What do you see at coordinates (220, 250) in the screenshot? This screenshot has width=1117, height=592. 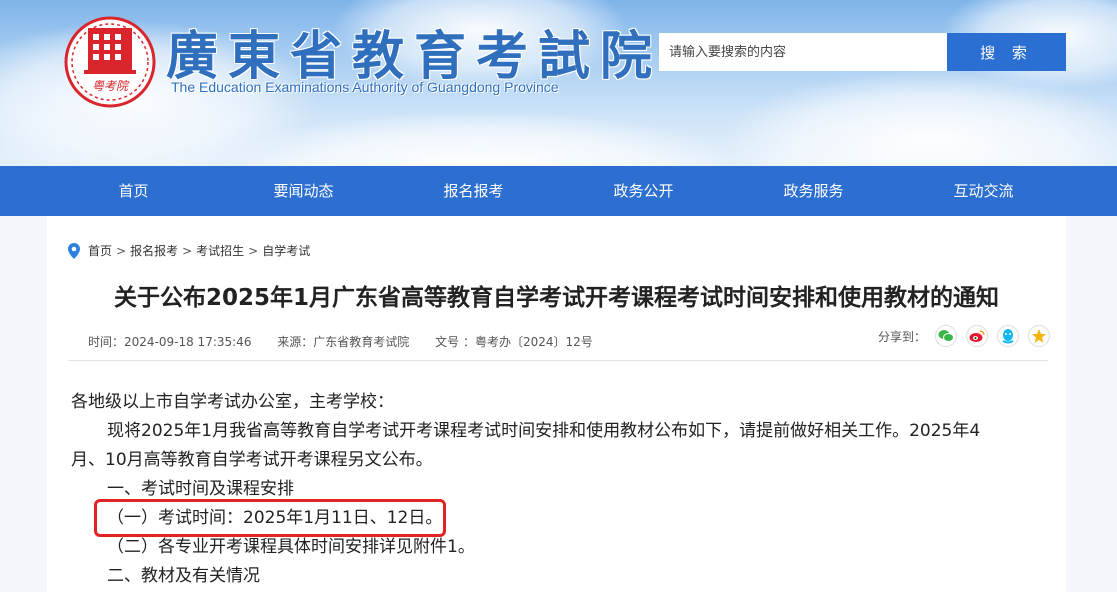 I see `breadcrumb-exam-admission: 考试招生` at bounding box center [220, 250].